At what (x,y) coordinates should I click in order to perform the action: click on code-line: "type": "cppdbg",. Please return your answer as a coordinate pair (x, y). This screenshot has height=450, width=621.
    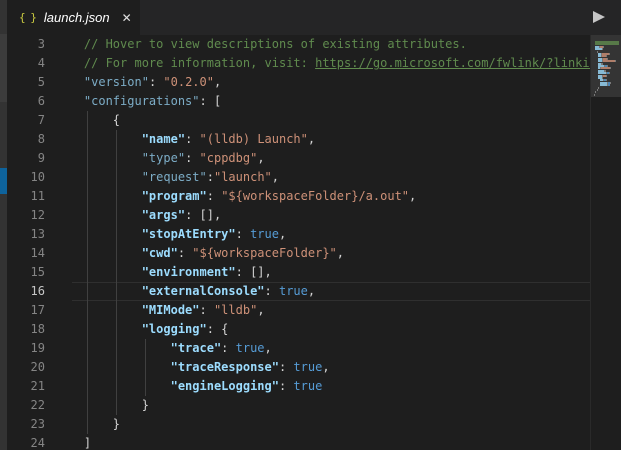
    Looking at the image, I should click on (322, 158).